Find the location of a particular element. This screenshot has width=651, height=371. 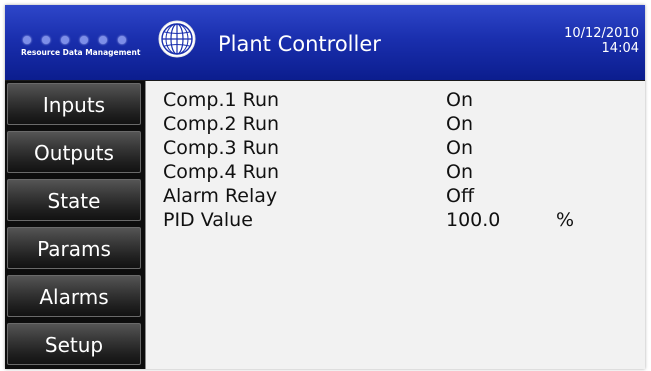

row-label: PID Value is located at coordinates (208, 220).